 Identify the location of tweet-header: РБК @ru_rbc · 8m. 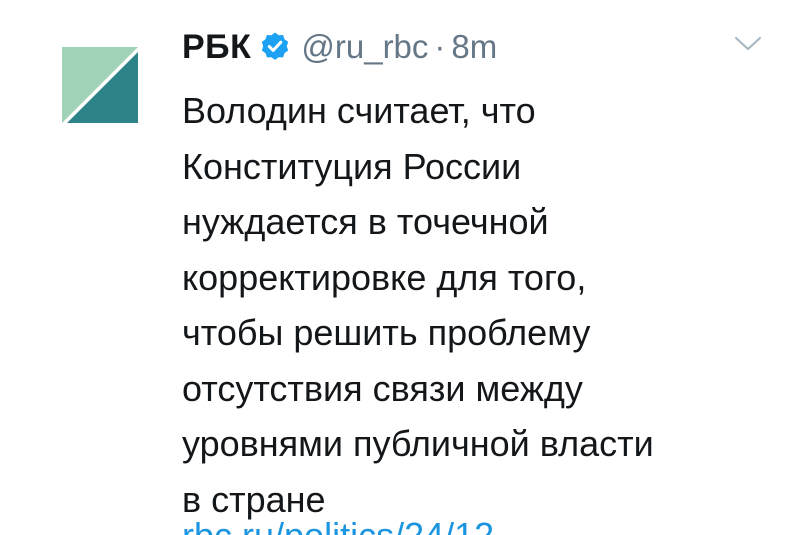
(477, 47).